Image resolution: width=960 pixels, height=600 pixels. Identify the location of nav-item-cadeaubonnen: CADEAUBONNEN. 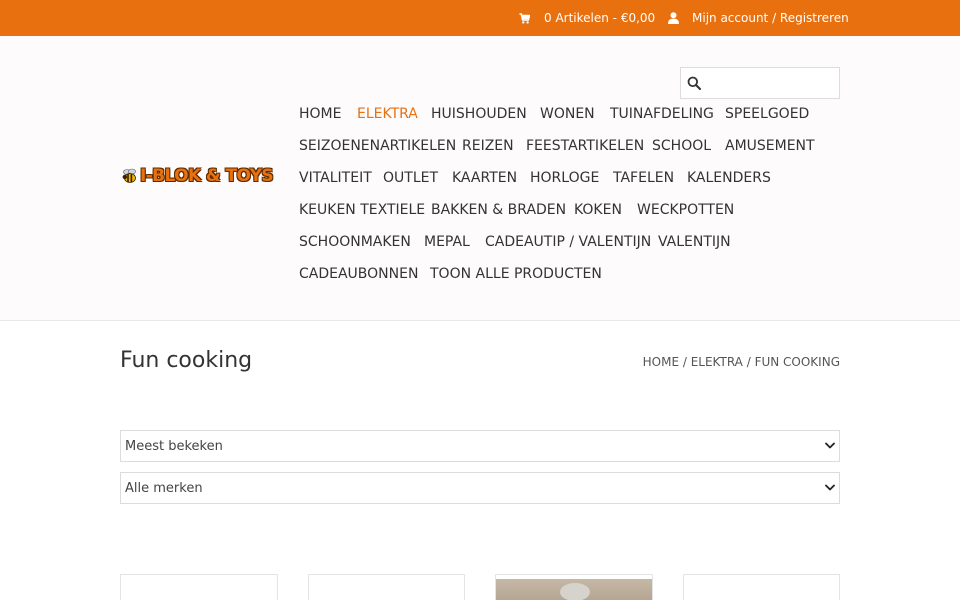
(358, 274).